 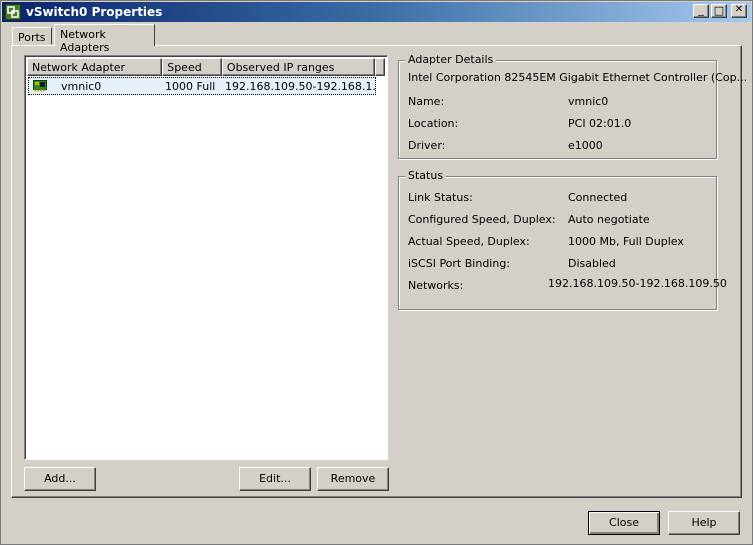 I want to click on location-label: Location:, so click(x=433, y=123).